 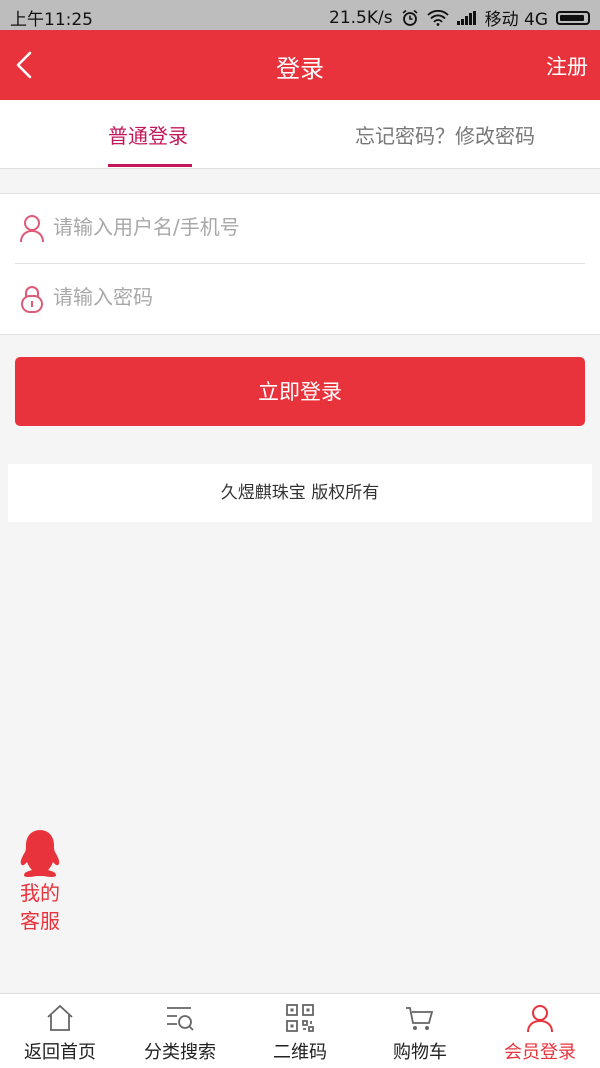 What do you see at coordinates (60, 1052) in the screenshot?
I see `nav-home-label: 返回首页` at bounding box center [60, 1052].